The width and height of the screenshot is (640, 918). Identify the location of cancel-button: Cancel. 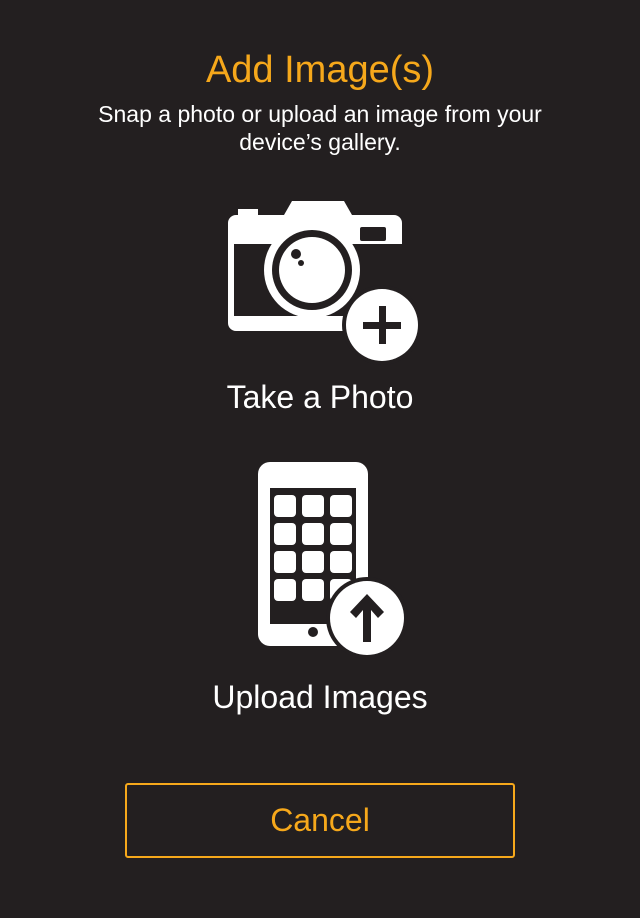
(320, 820).